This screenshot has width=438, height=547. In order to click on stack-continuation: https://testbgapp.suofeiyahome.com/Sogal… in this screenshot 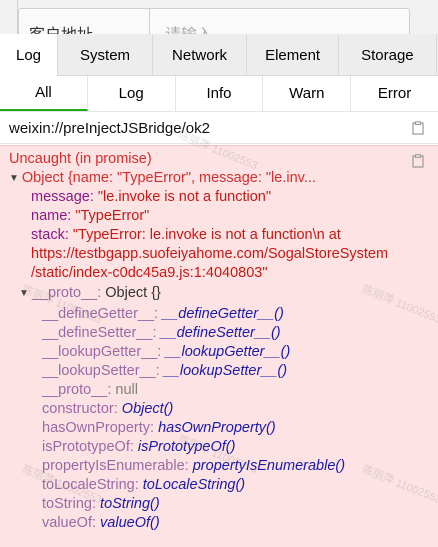, I will do `click(210, 254)`.